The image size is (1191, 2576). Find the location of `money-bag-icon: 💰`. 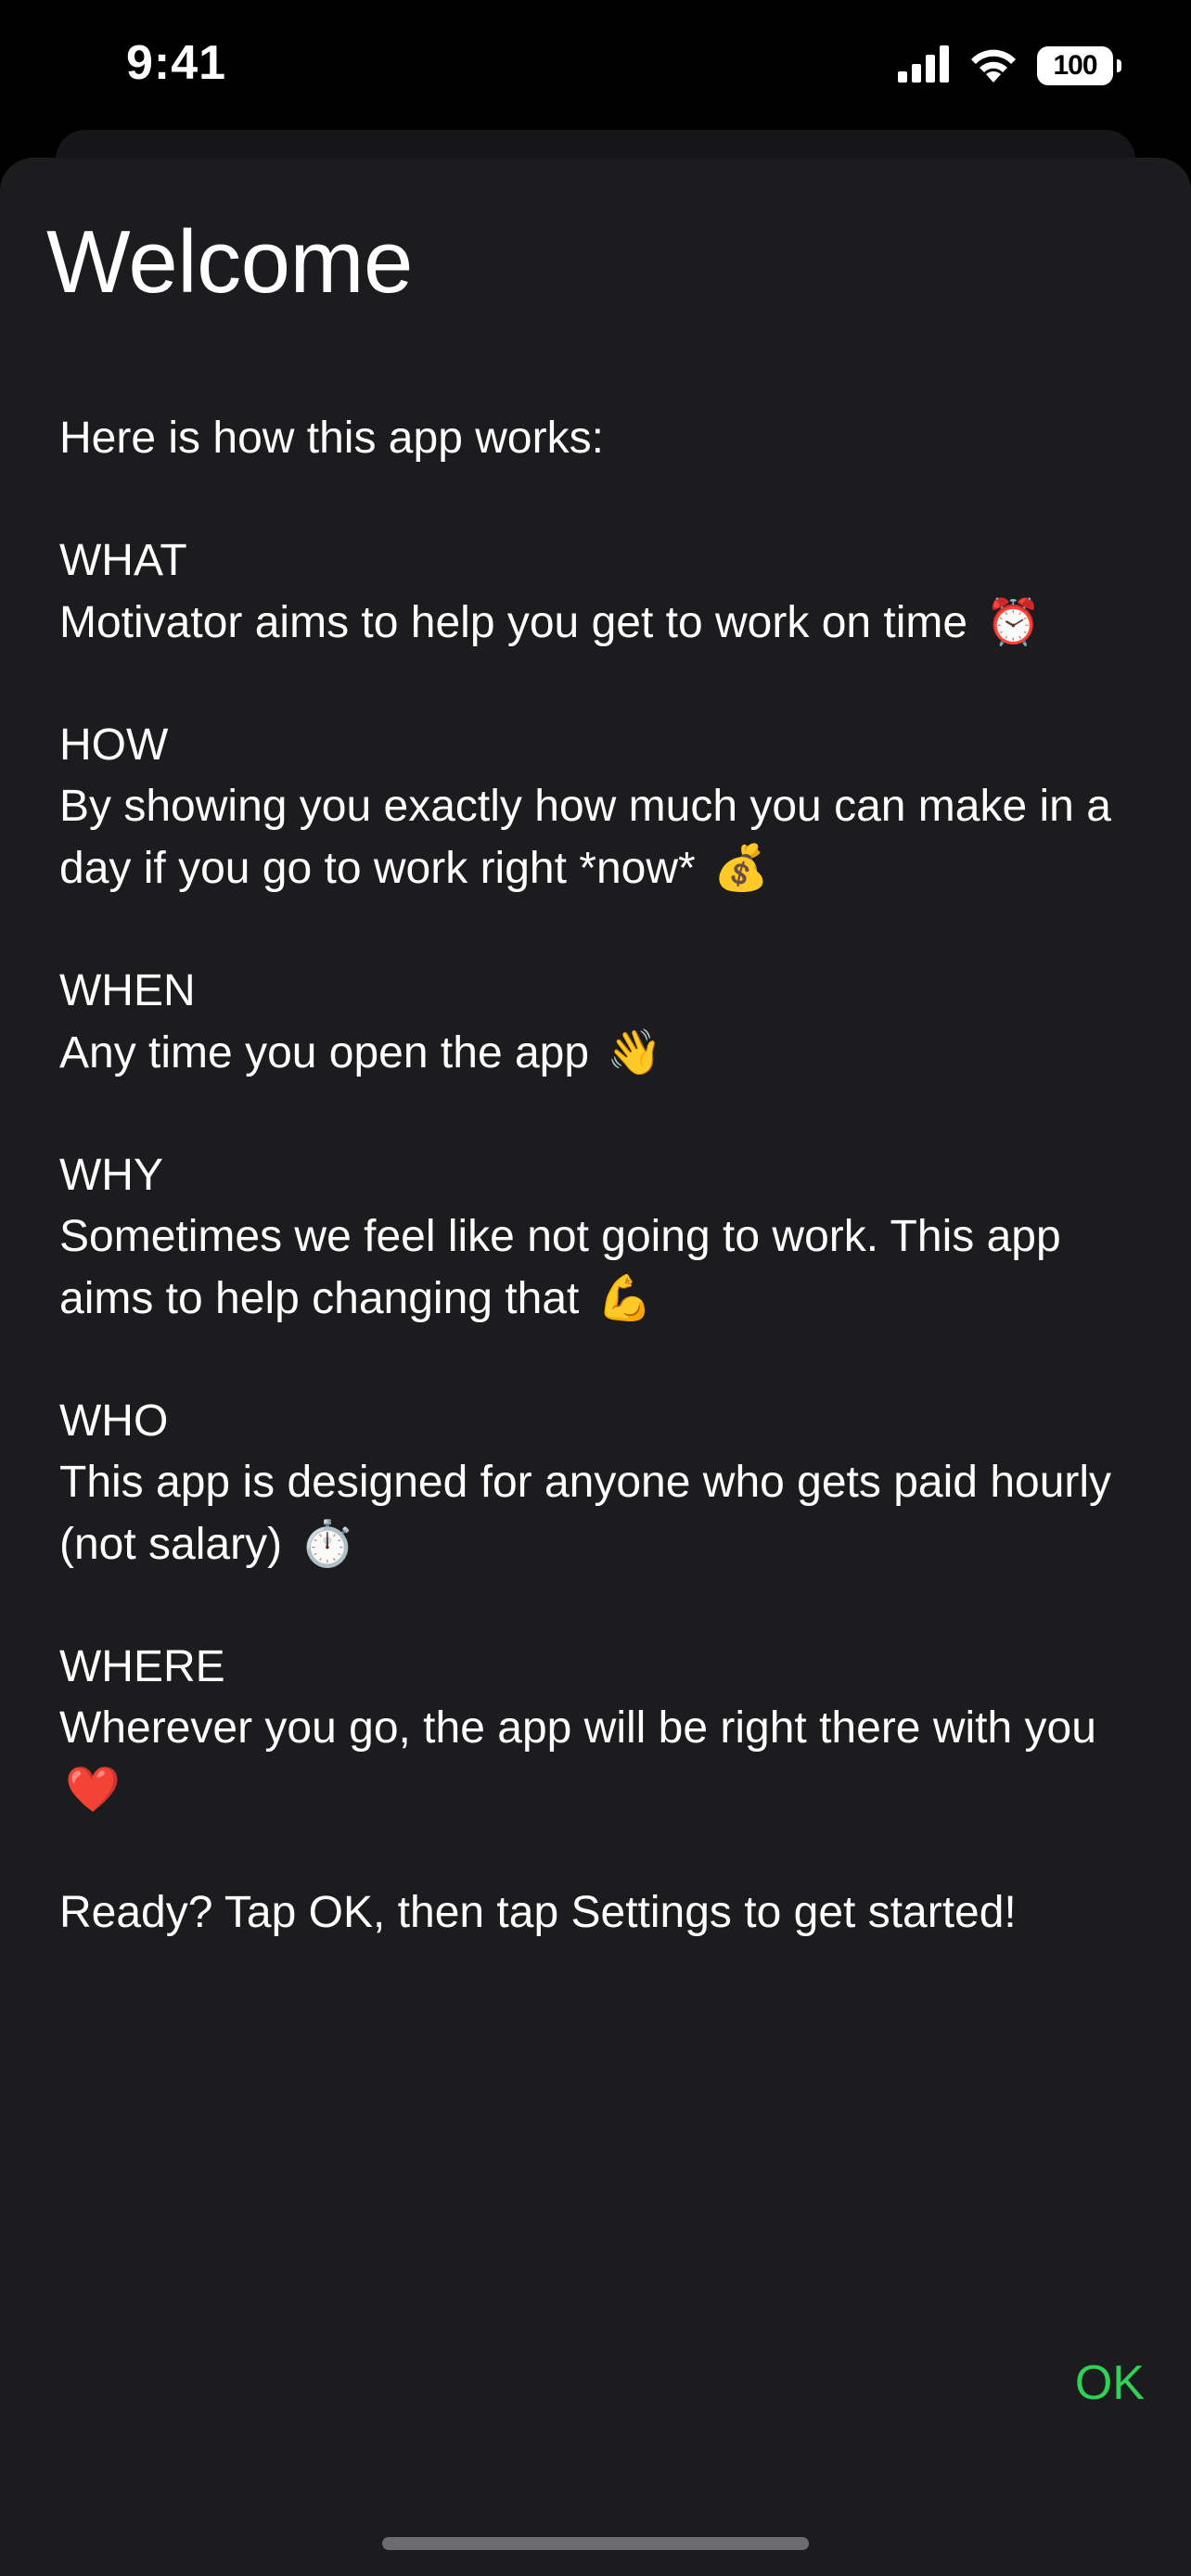

money-bag-icon: 💰 is located at coordinates (741, 868).